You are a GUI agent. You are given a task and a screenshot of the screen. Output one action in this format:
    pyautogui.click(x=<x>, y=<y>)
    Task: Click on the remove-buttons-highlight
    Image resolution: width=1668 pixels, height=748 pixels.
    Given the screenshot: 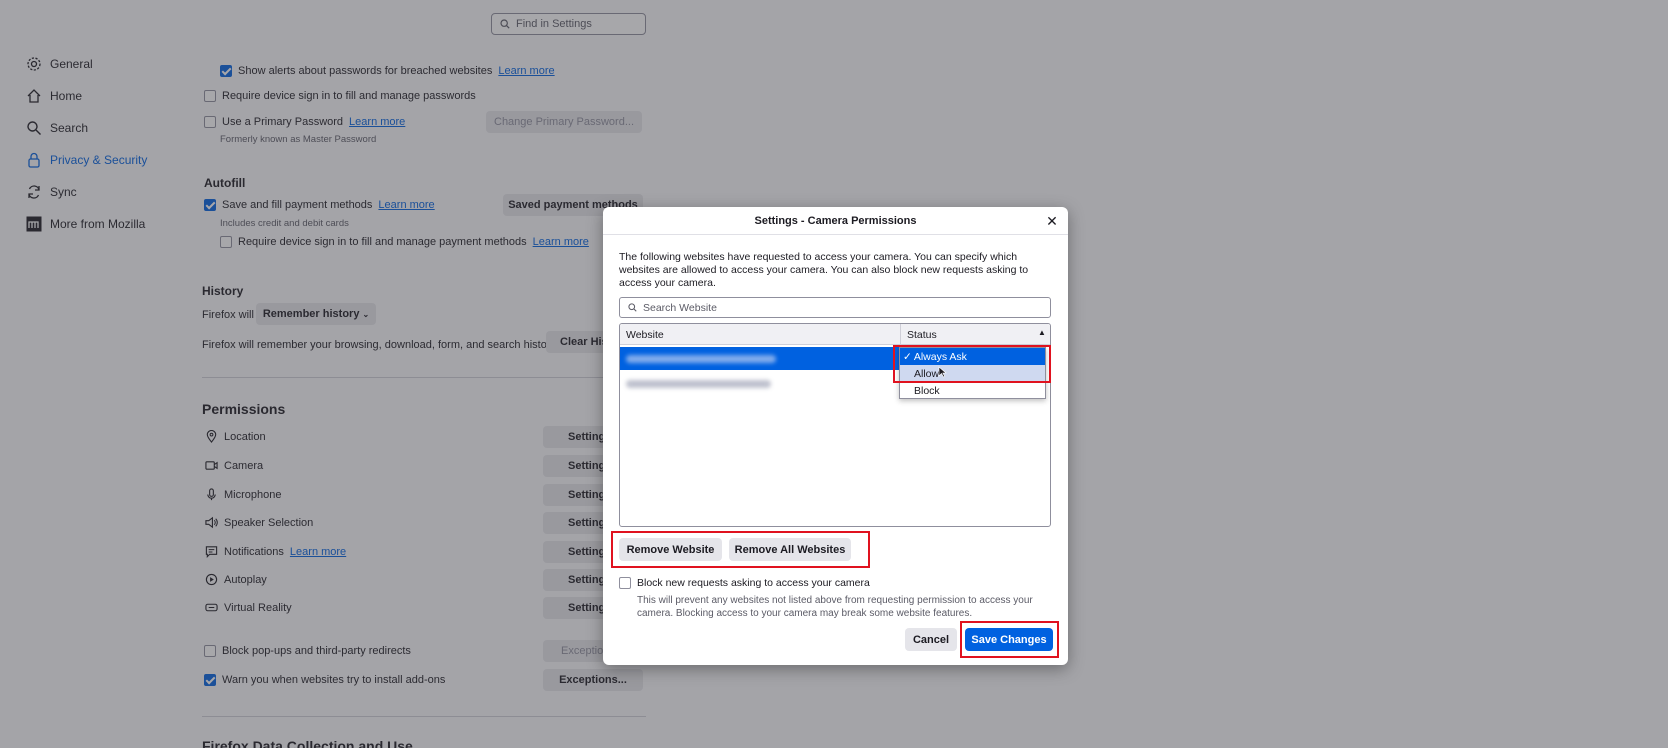 What is the action you would take?
    pyautogui.click(x=740, y=549)
    